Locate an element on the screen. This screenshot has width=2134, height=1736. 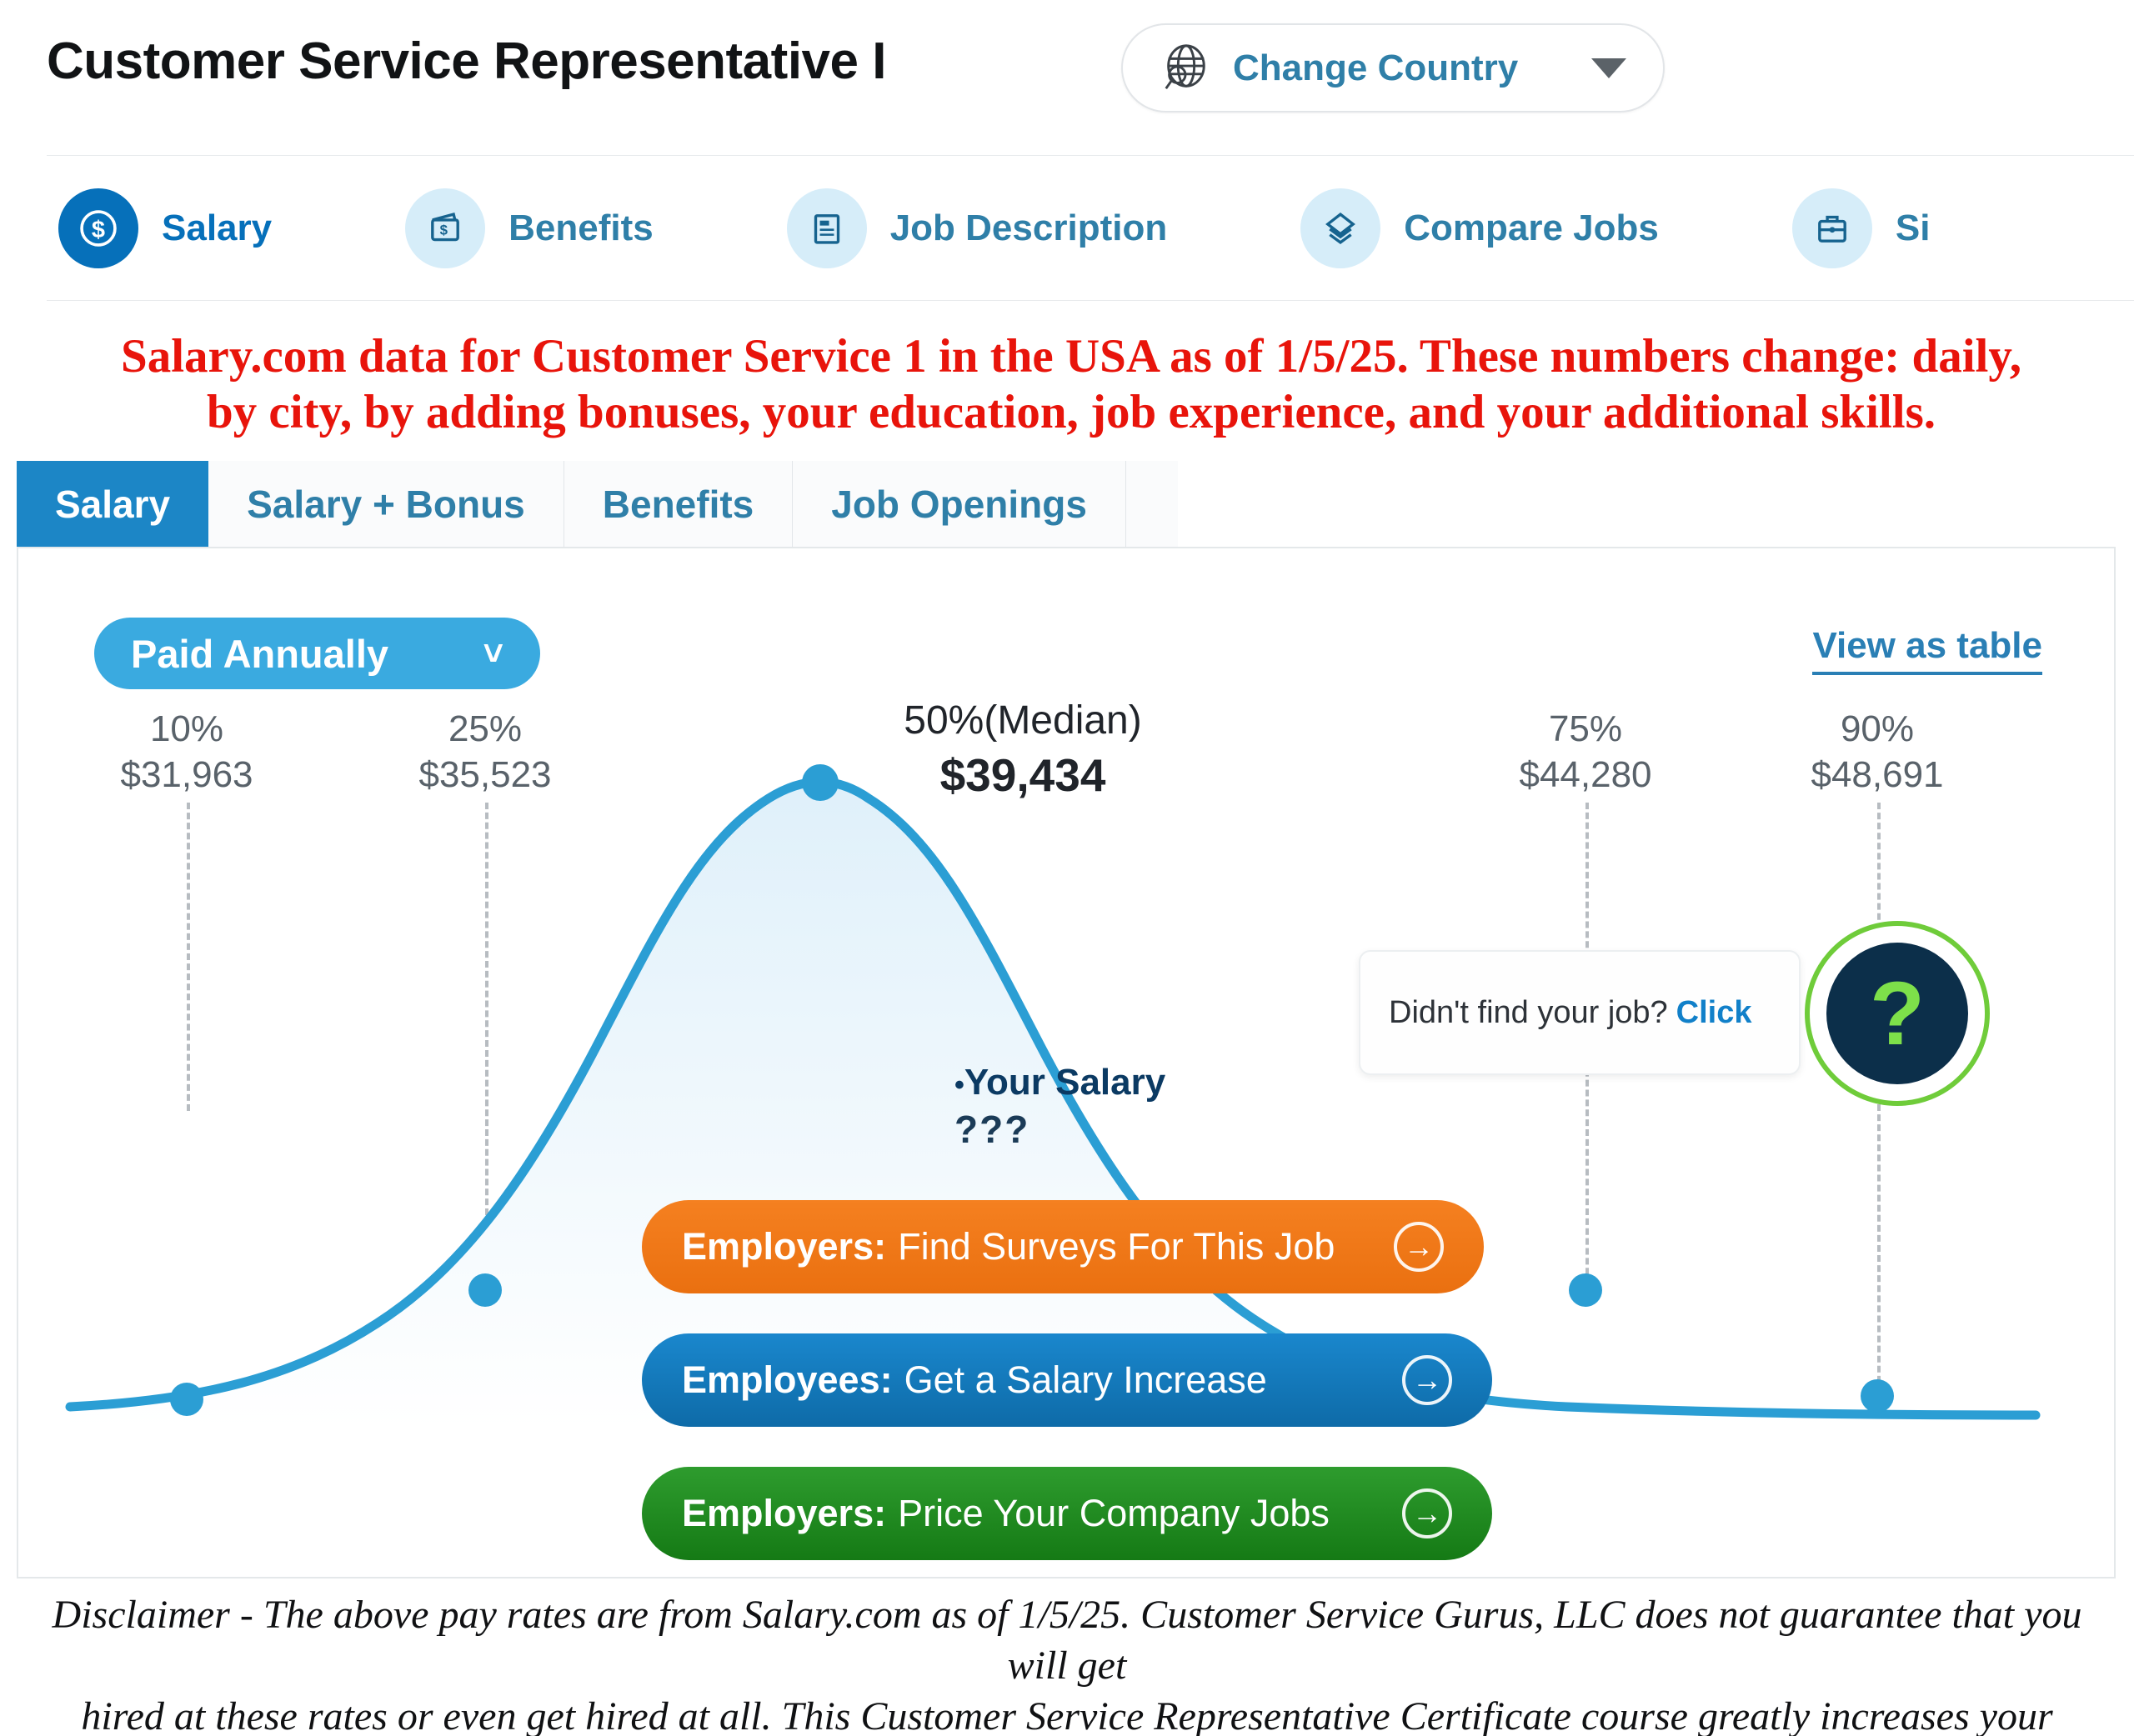
nav-item-salary: $ Salary is located at coordinates (165, 228).